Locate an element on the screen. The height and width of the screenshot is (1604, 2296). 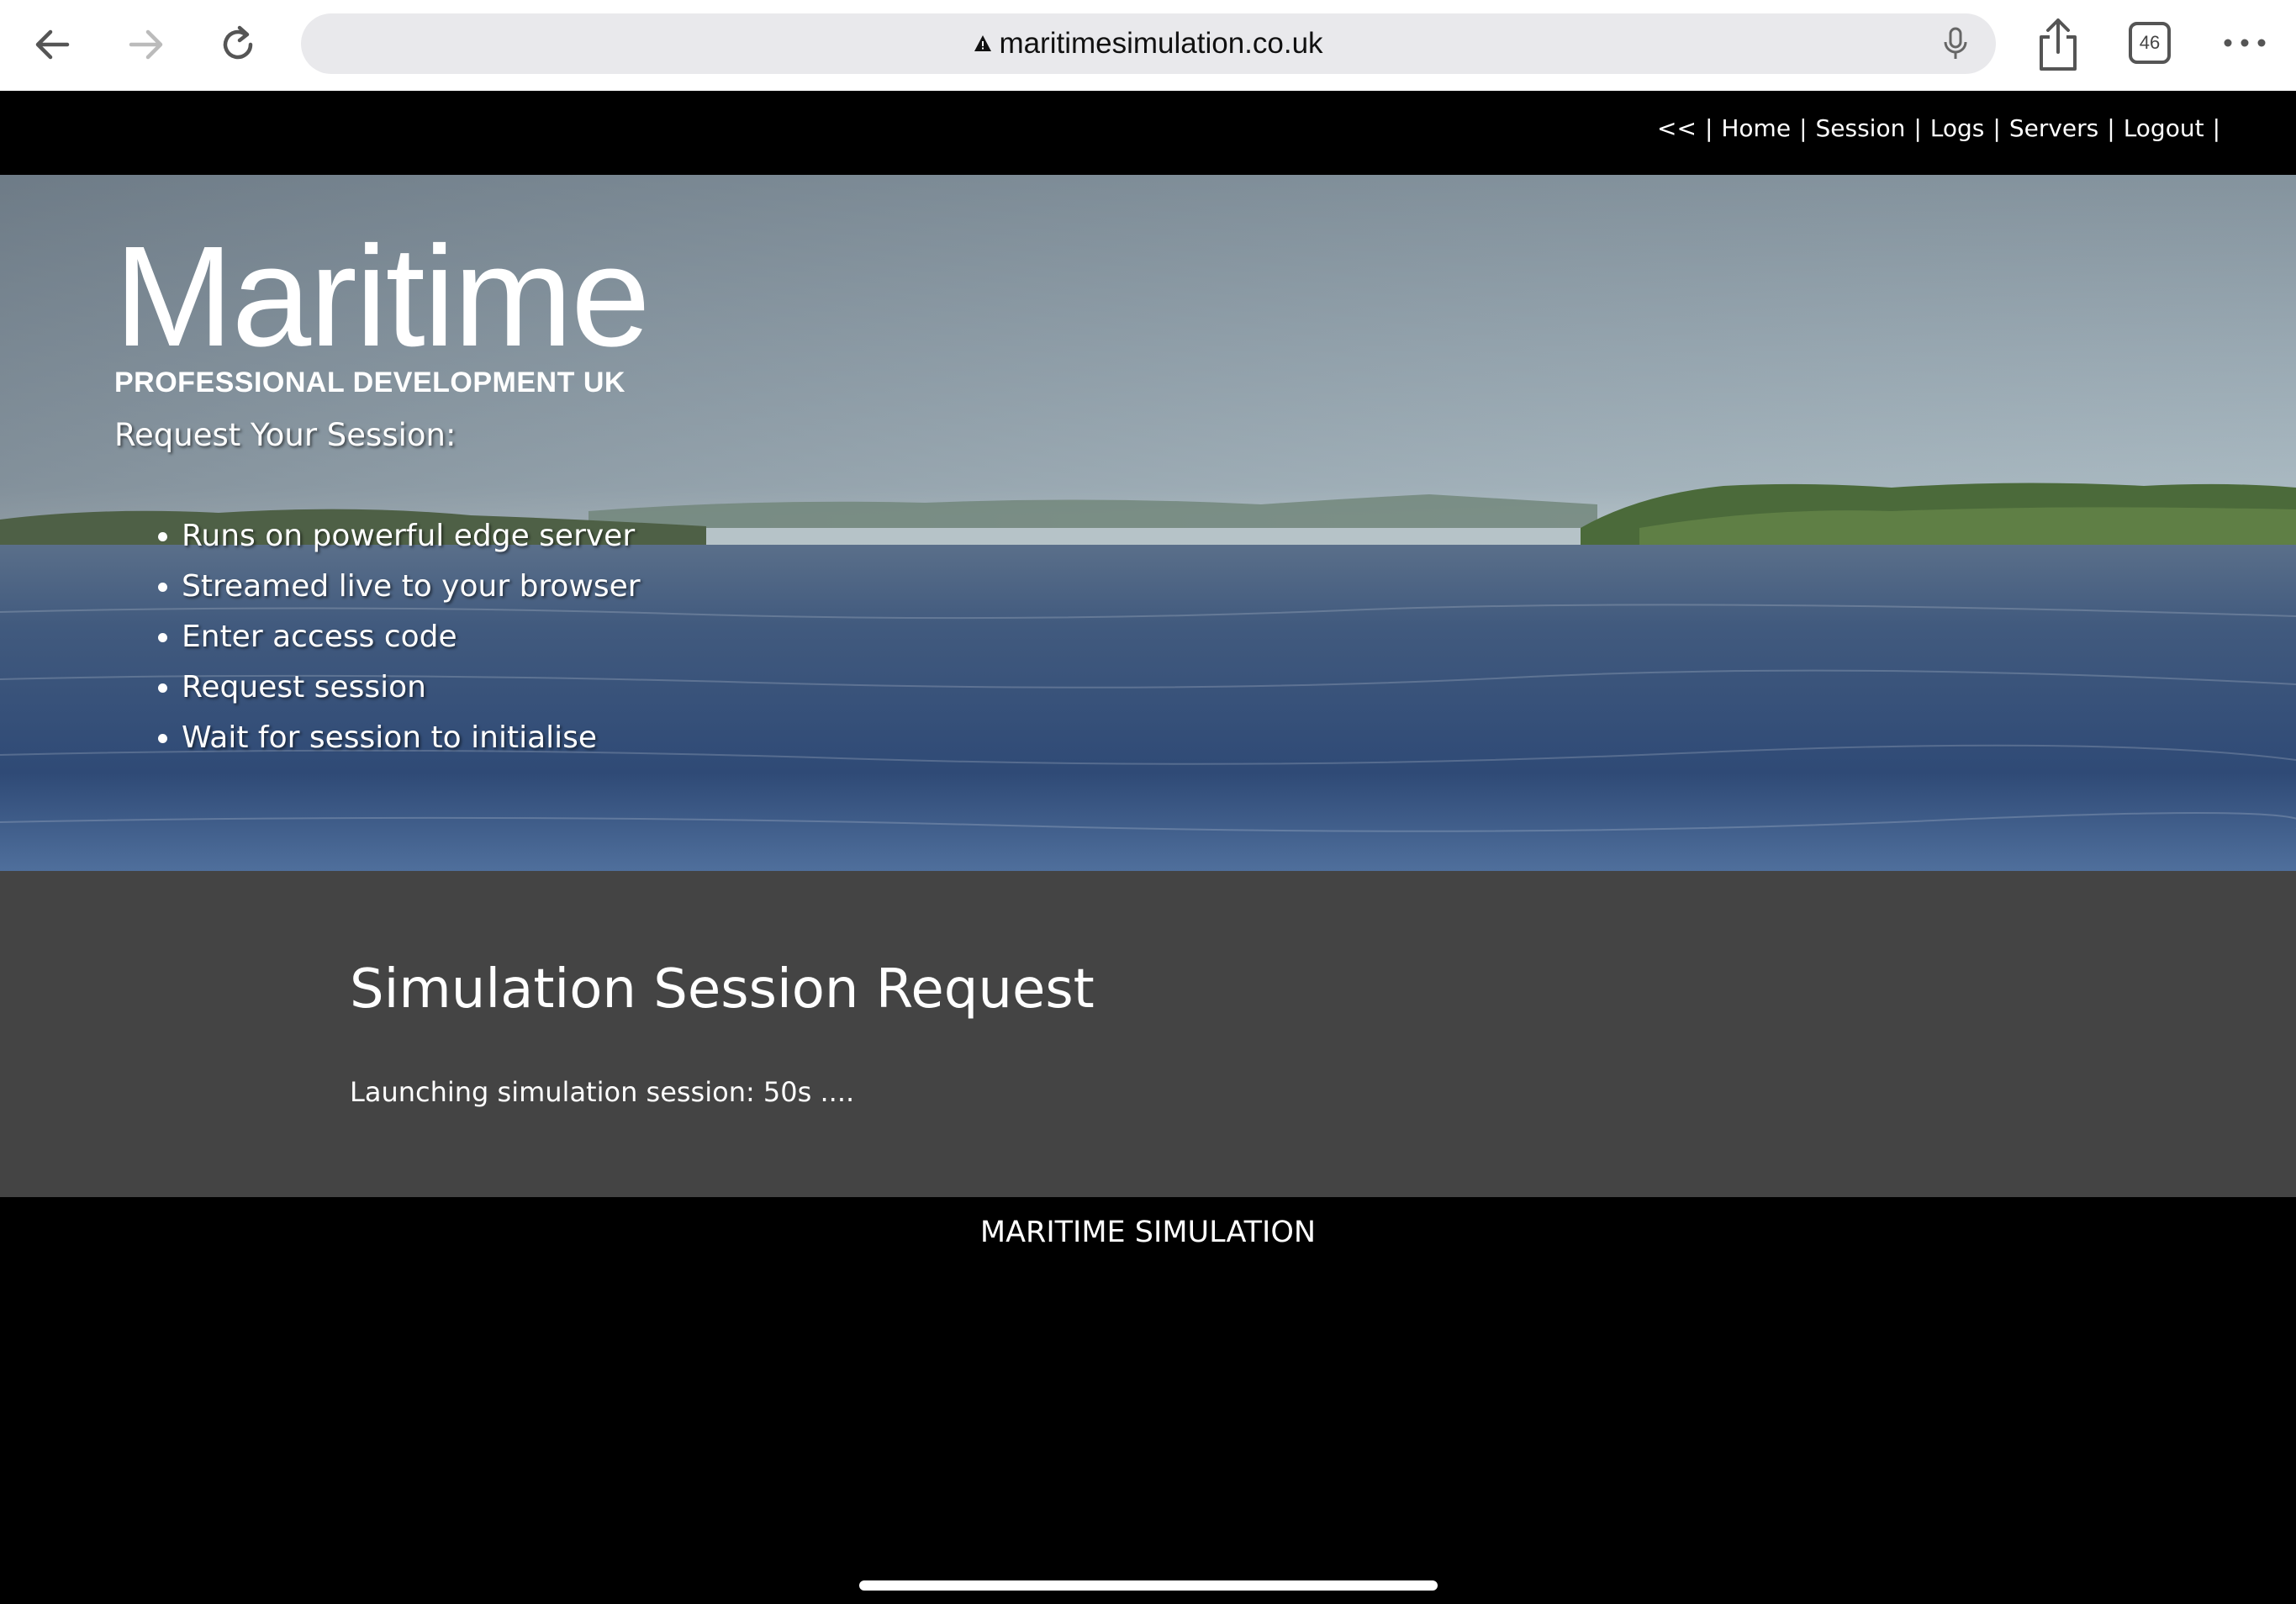
back-button is located at coordinates (53, 44).